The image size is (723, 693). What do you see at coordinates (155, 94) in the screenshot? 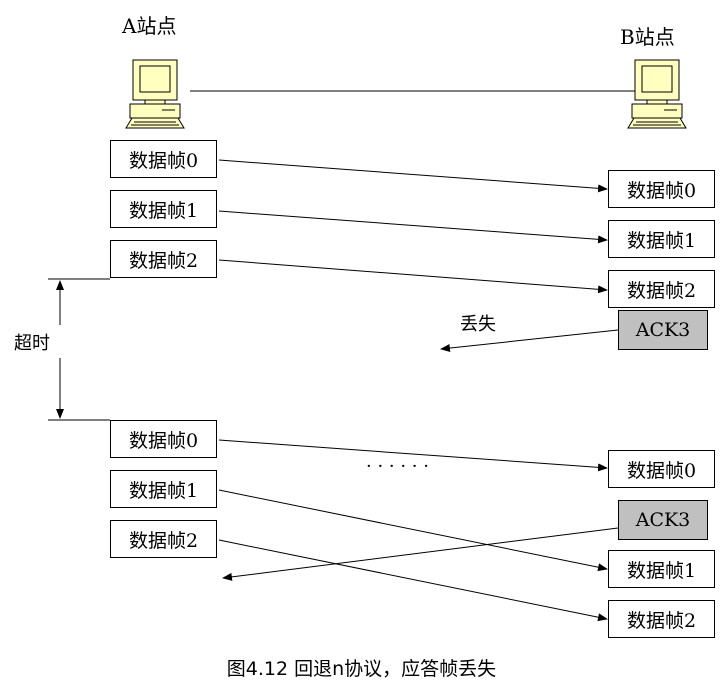
I see `computer-icon-a` at bounding box center [155, 94].